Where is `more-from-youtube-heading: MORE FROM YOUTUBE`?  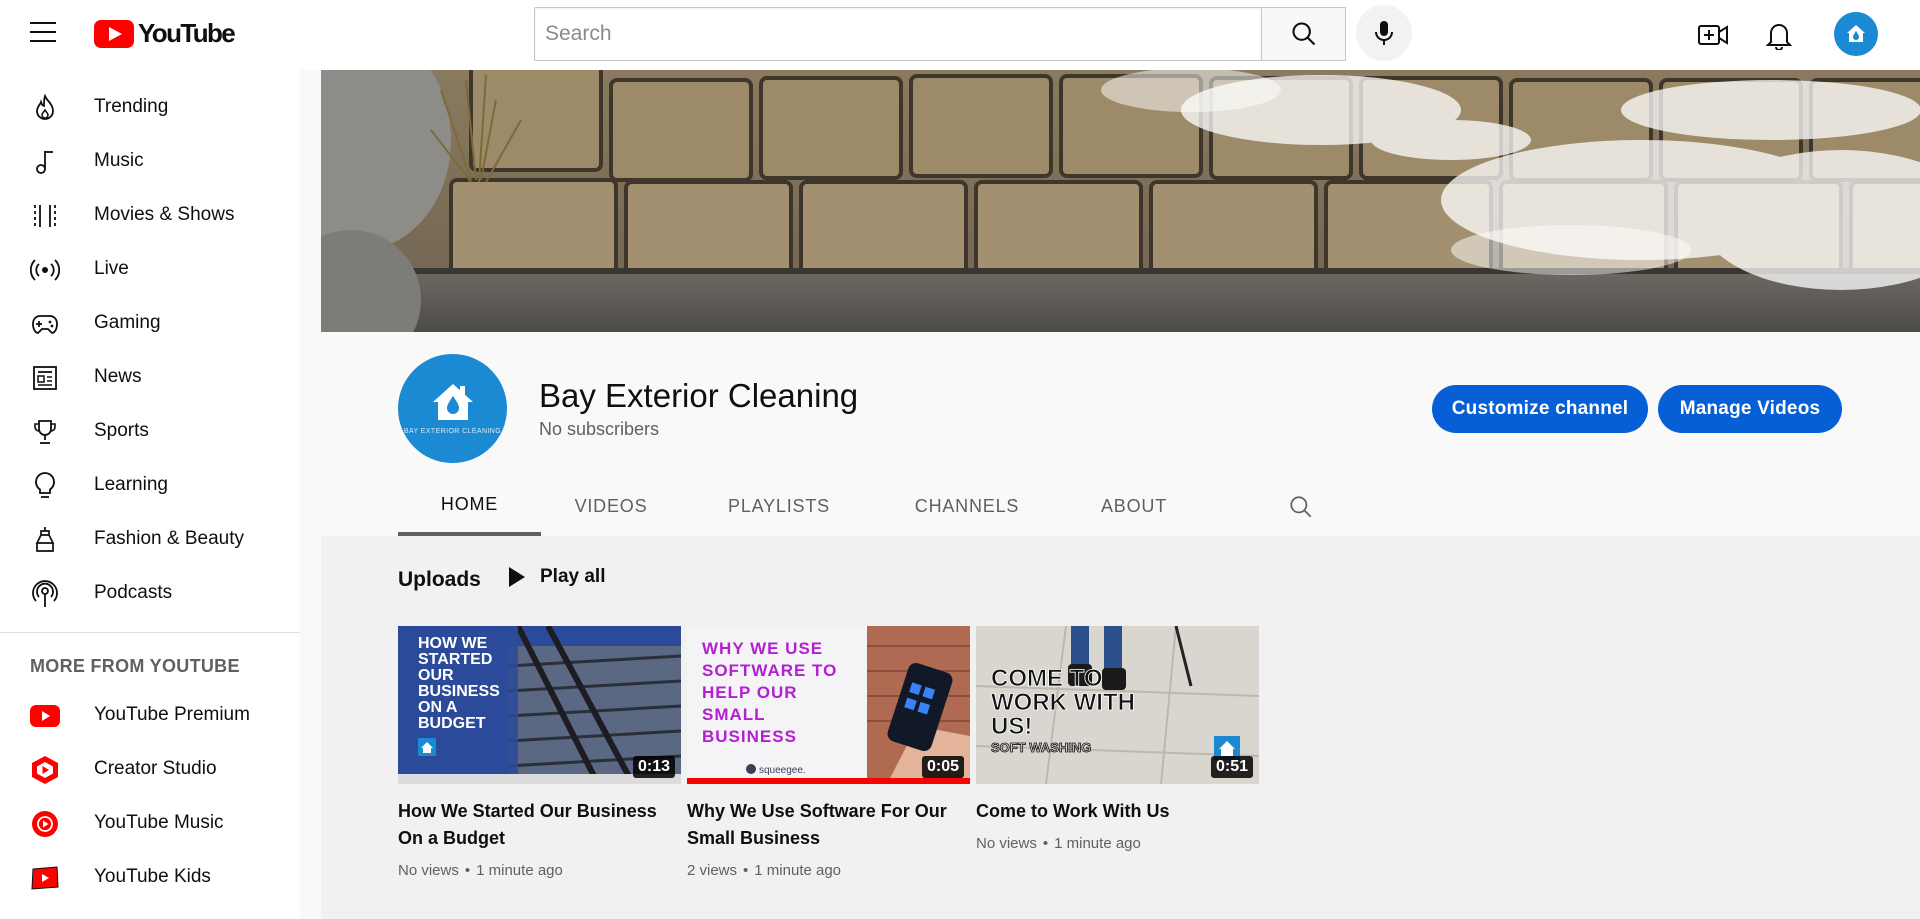
more-from-youtube-heading: MORE FROM YOUTUBE is located at coordinates (135, 666).